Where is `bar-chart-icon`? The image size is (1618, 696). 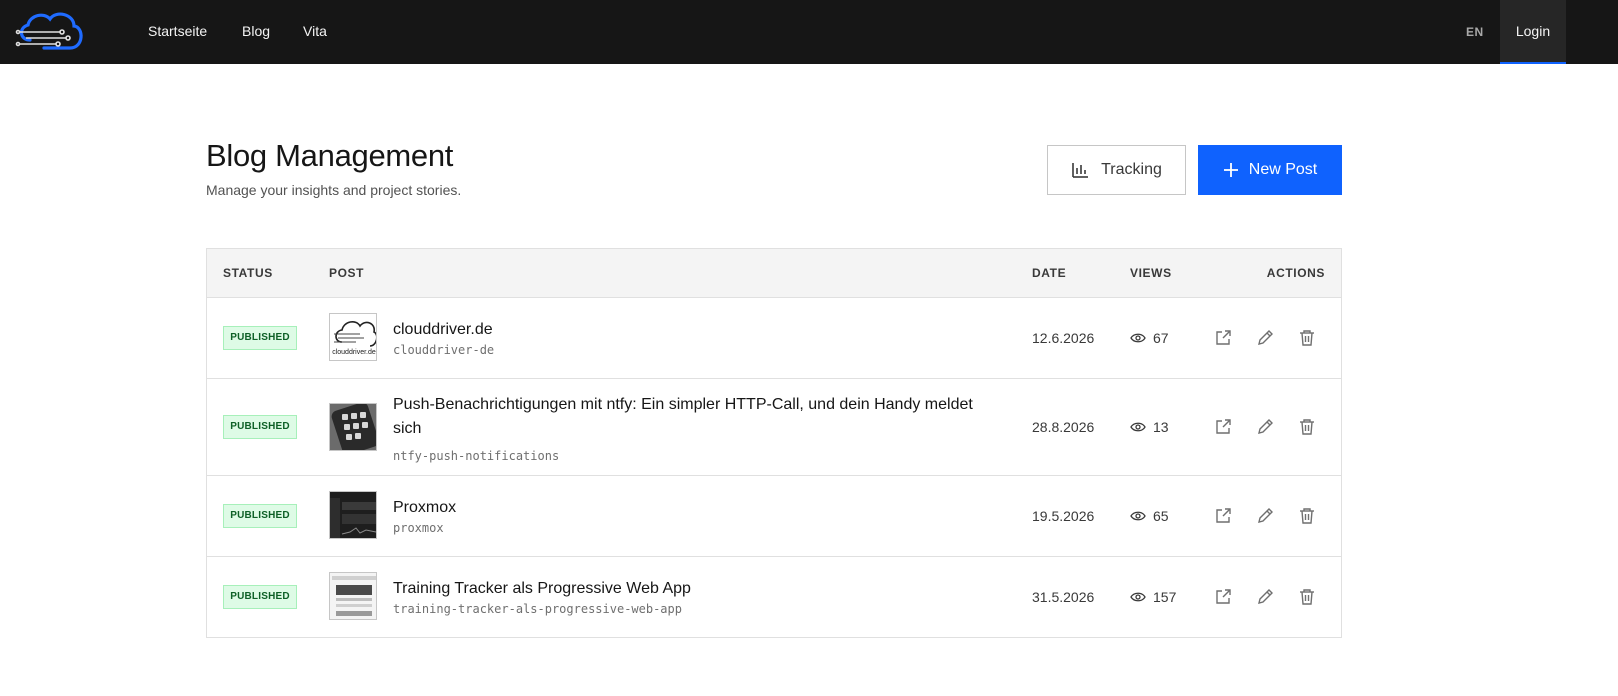 bar-chart-icon is located at coordinates (1080, 170).